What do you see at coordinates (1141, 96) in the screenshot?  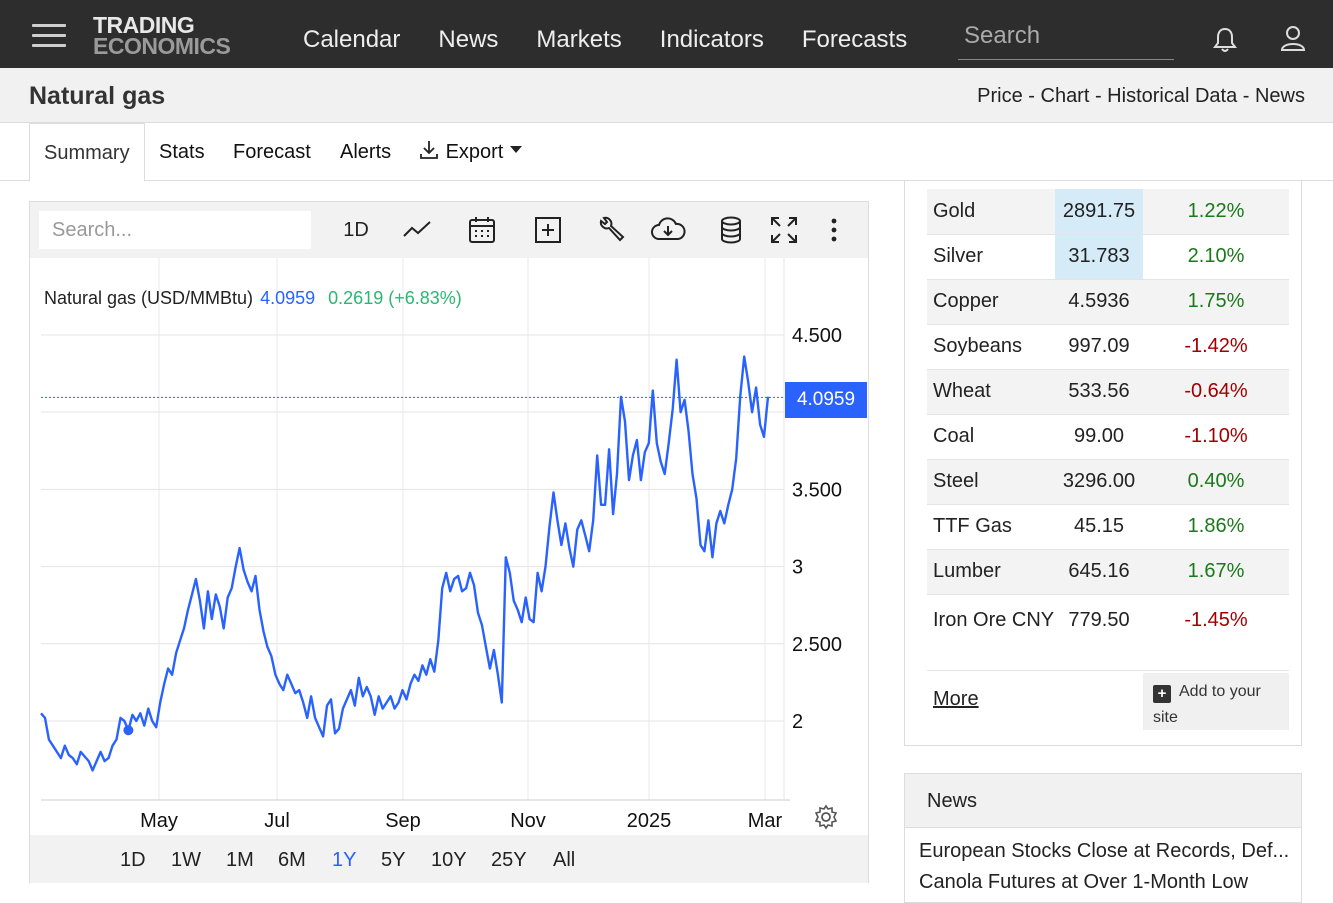 I see `breadcrumb: Price - Chart - Historical Data - News` at bounding box center [1141, 96].